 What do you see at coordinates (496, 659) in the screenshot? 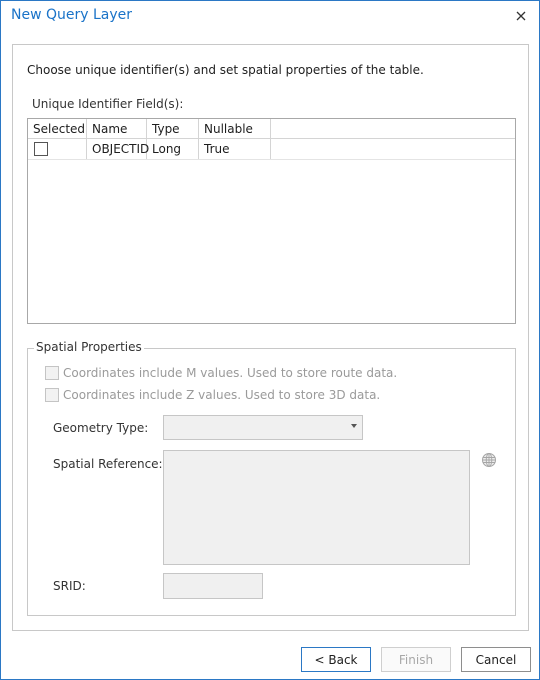
I see `cancel-button: Cancel` at bounding box center [496, 659].